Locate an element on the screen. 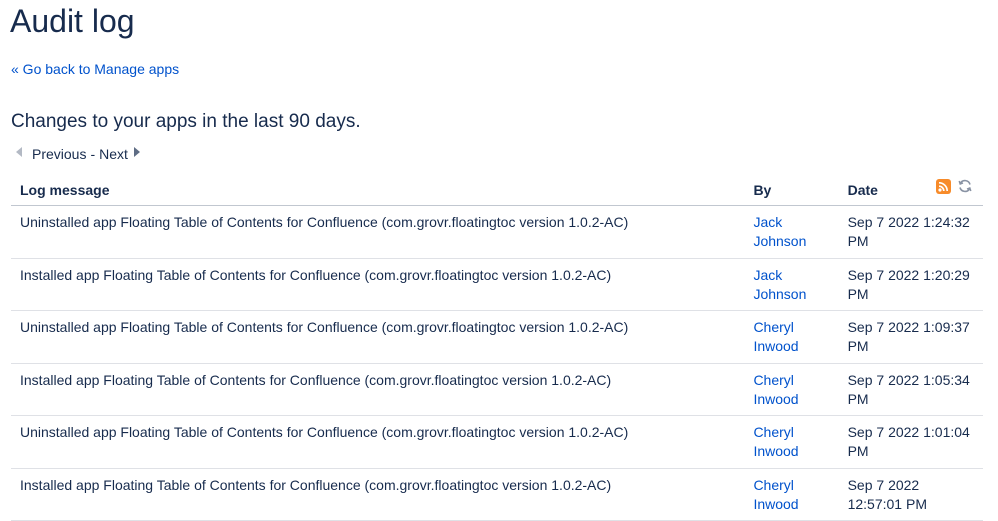  page-title: Audit log is located at coordinates (72, 21).